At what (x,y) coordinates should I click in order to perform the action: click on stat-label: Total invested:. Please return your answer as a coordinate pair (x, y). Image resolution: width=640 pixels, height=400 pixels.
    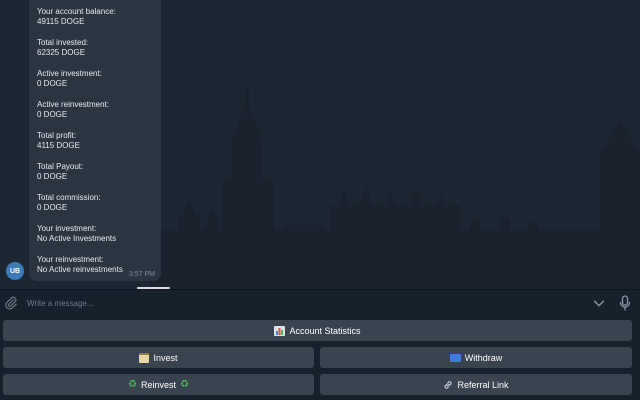
    Looking at the image, I should click on (63, 42).